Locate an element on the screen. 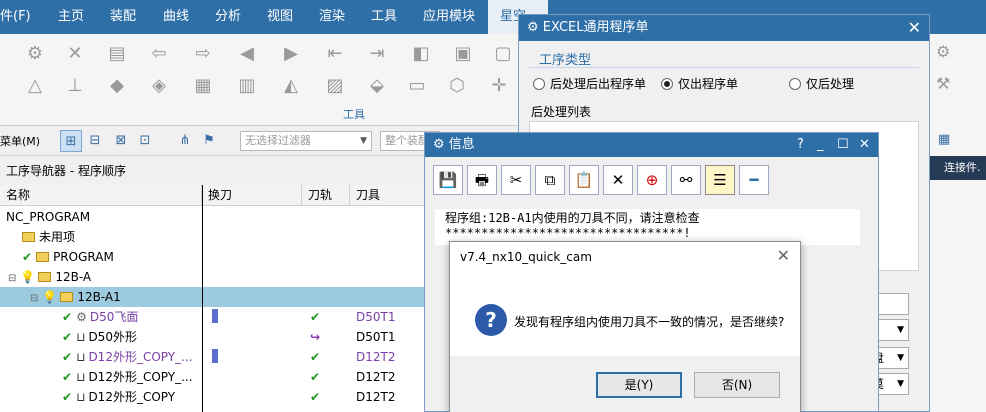 The image size is (986, 412). radio-post-and-list: 后处理后出程序单 is located at coordinates (589, 83).